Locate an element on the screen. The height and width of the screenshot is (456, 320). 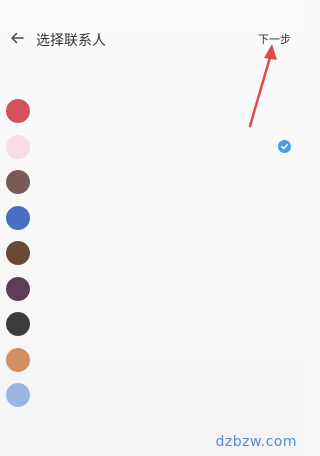
check-circle-icon is located at coordinates (284, 146).